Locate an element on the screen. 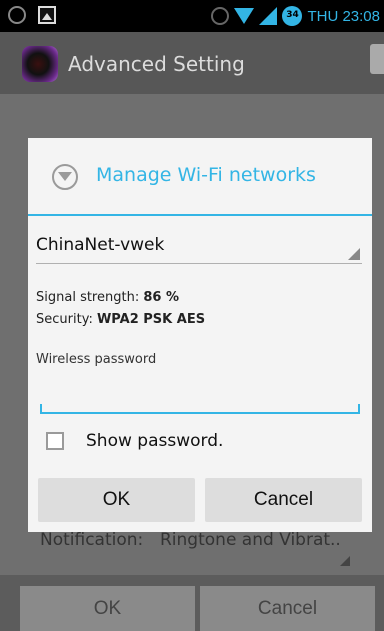  password-label: Wireless password is located at coordinates (96, 359).